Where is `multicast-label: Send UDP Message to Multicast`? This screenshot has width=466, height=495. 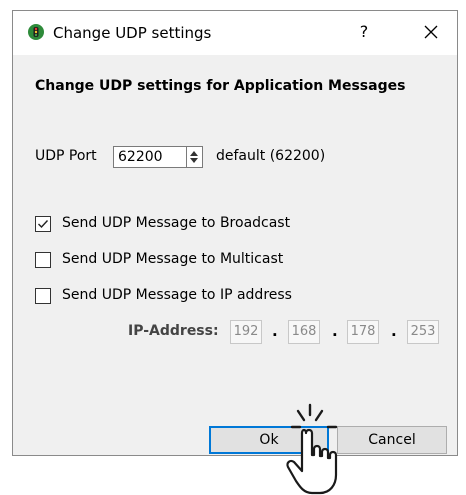
multicast-label: Send UDP Message to Multicast is located at coordinates (173, 259).